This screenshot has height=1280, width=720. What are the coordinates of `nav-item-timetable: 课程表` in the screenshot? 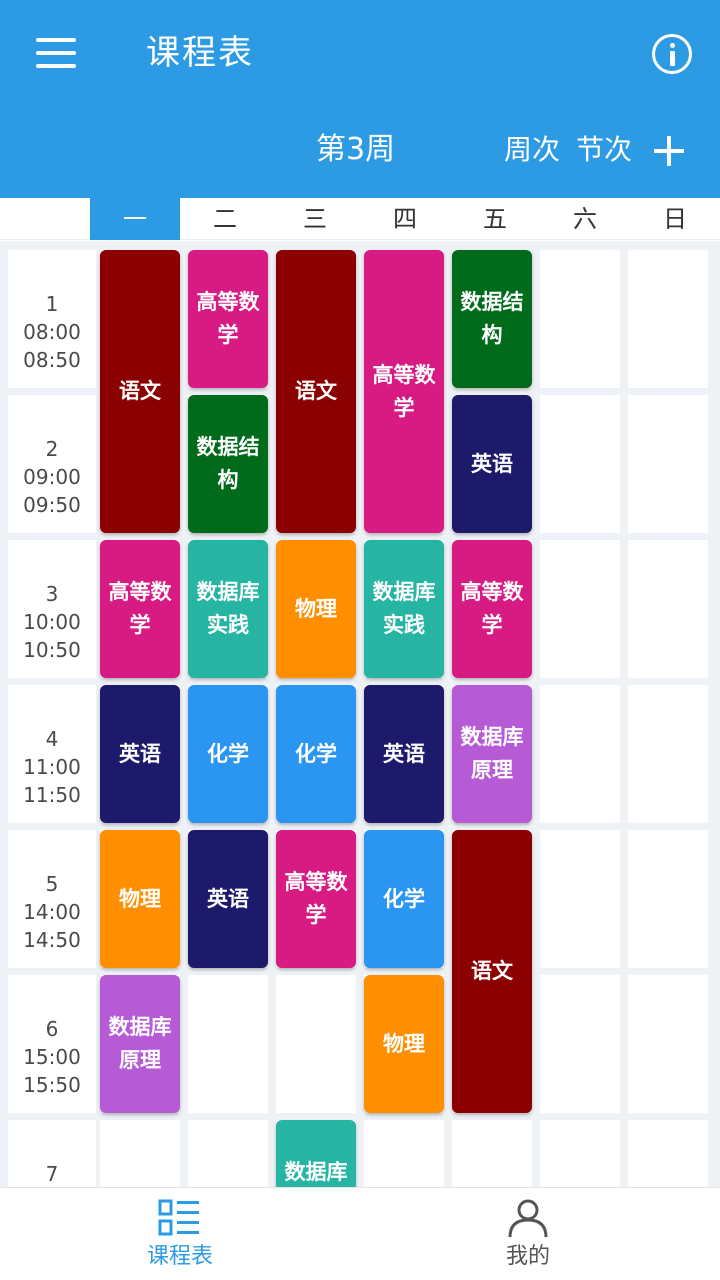 It's located at (180, 1234).